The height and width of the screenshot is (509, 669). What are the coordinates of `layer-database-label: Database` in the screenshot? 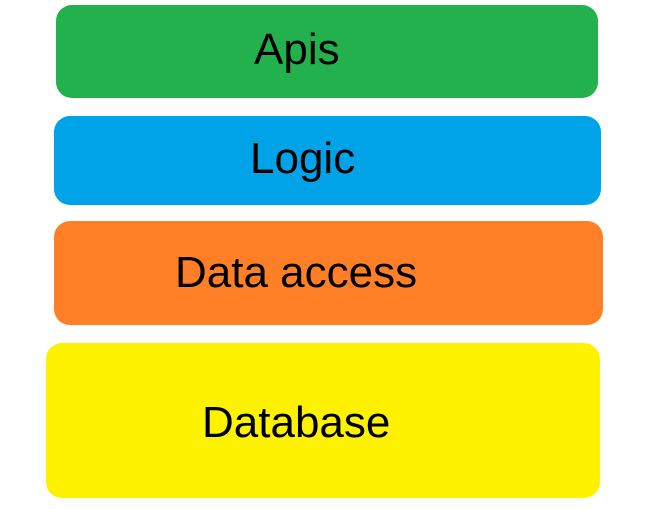 It's located at (296, 422).